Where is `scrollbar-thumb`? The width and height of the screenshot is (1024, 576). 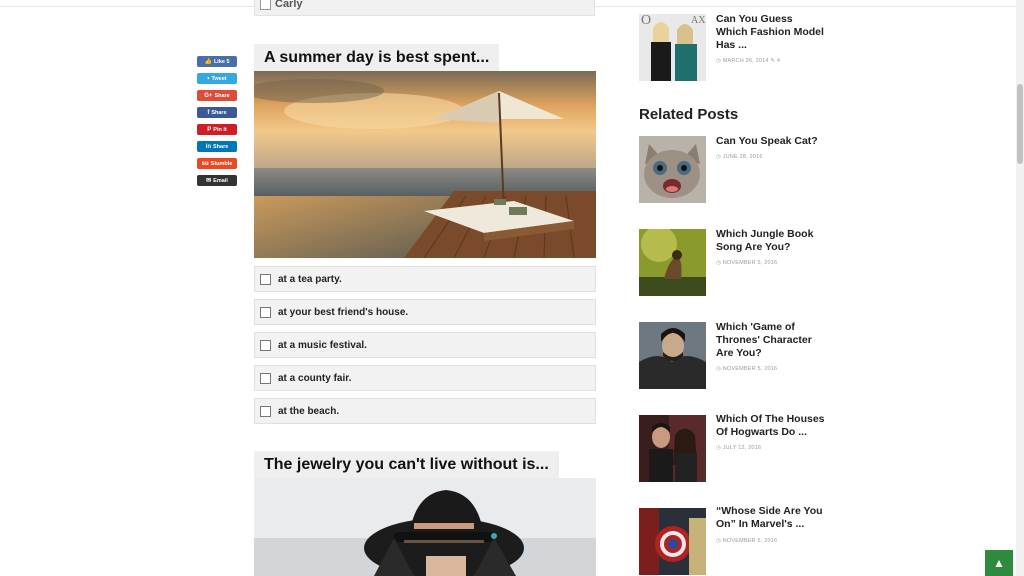 scrollbar-thumb is located at coordinates (1020, 124).